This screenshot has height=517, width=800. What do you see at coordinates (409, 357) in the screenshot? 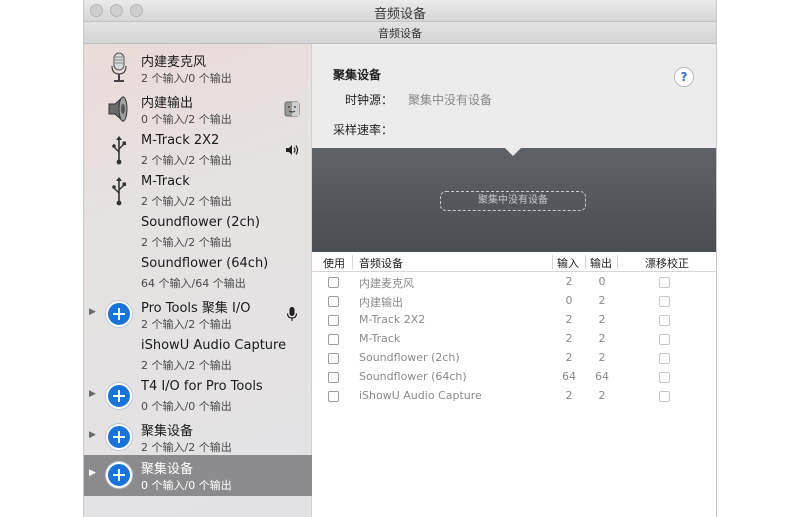
I see `device-cell: Soundflower (2ch)` at bounding box center [409, 357].